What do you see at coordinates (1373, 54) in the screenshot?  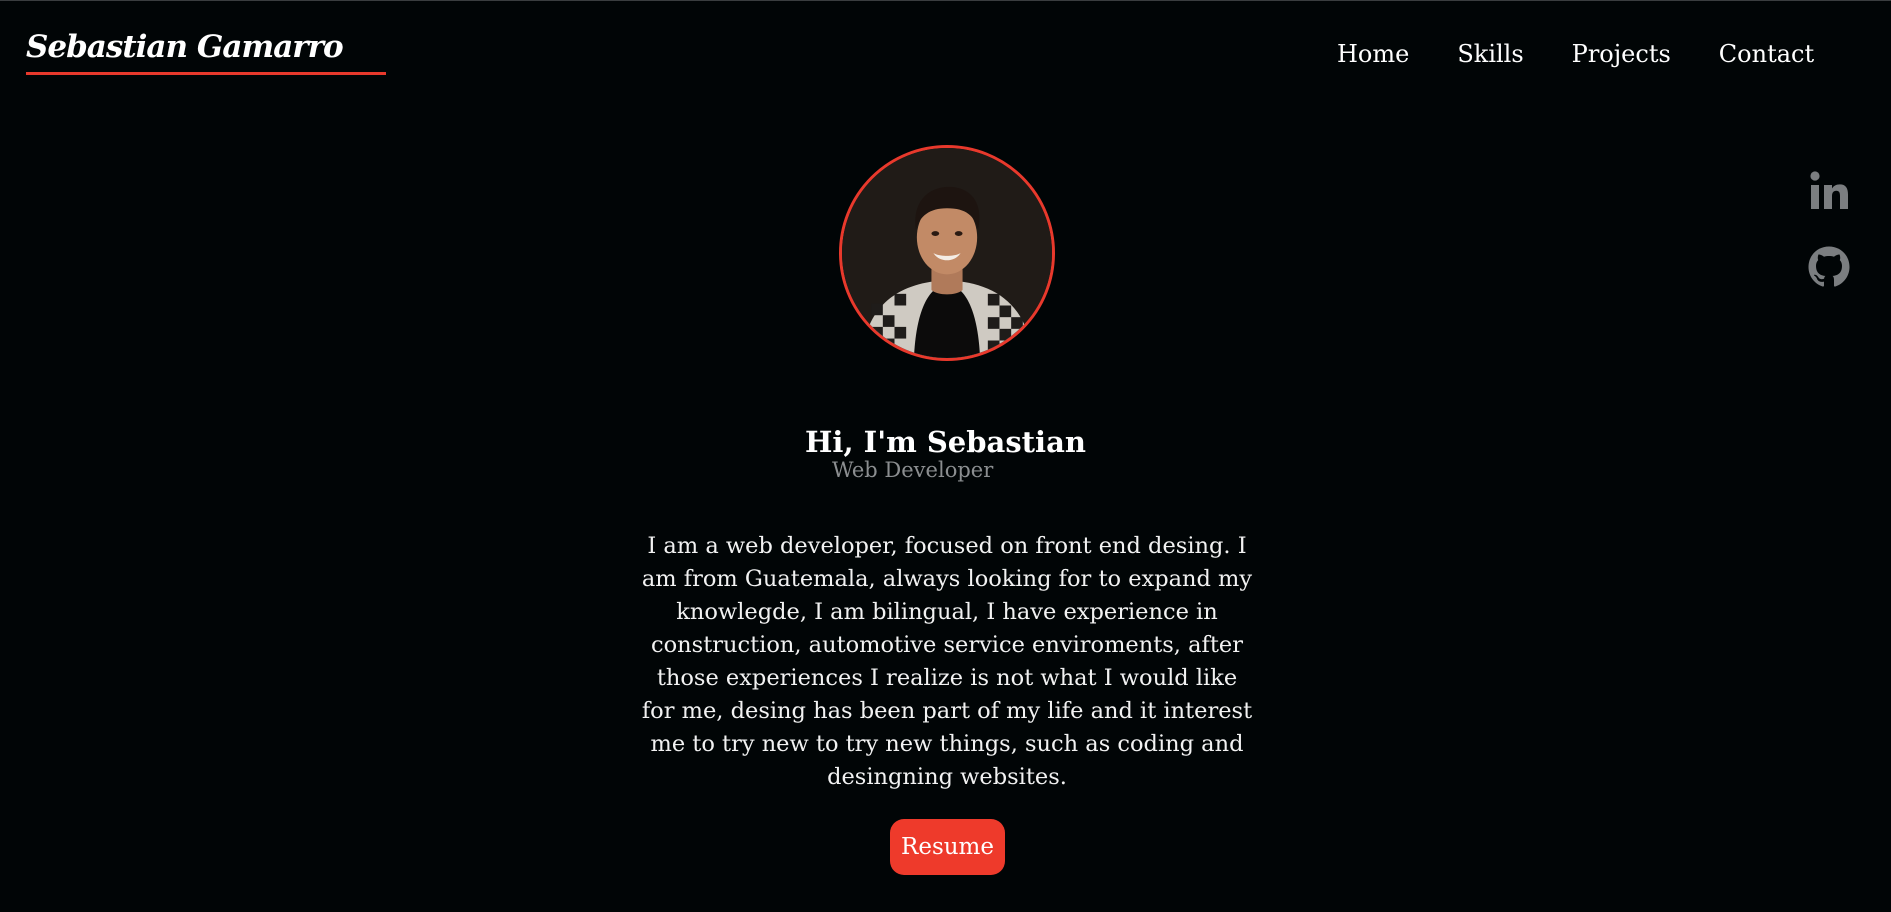 I see `nav-home: Home` at bounding box center [1373, 54].